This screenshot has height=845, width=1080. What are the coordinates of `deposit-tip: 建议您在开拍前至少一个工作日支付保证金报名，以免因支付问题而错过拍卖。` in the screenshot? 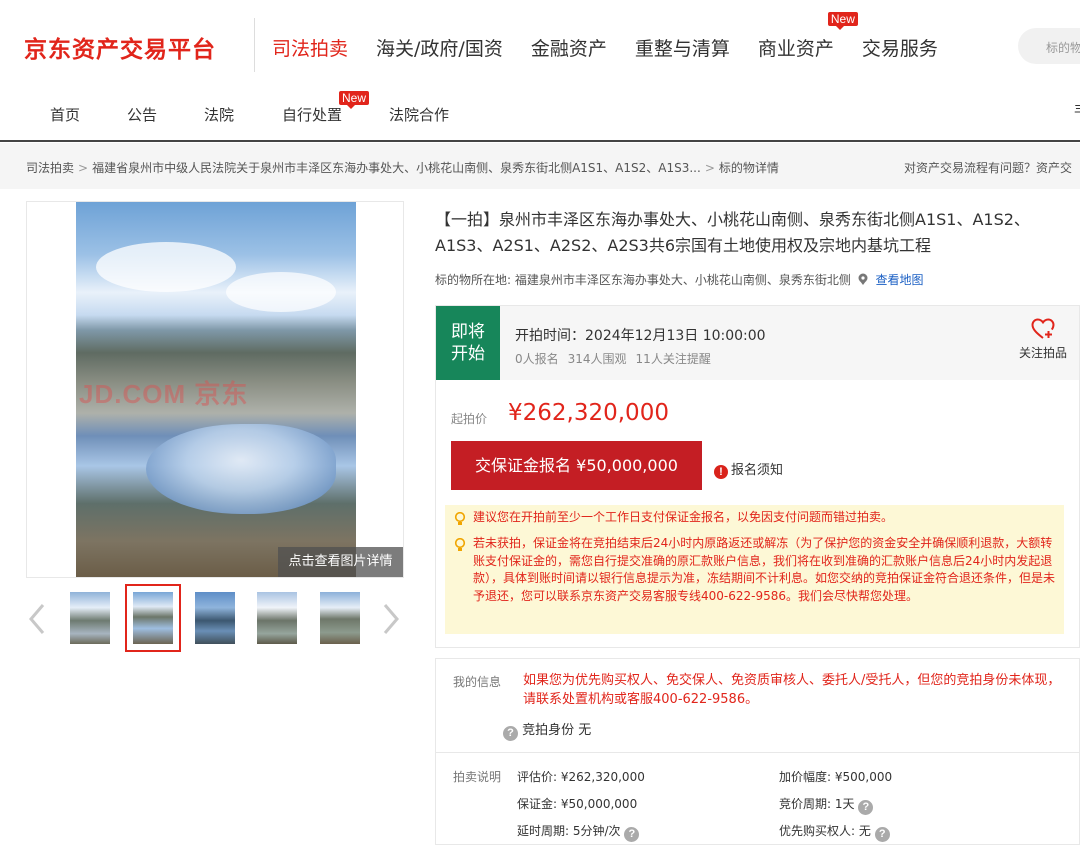 It's located at (683, 517).